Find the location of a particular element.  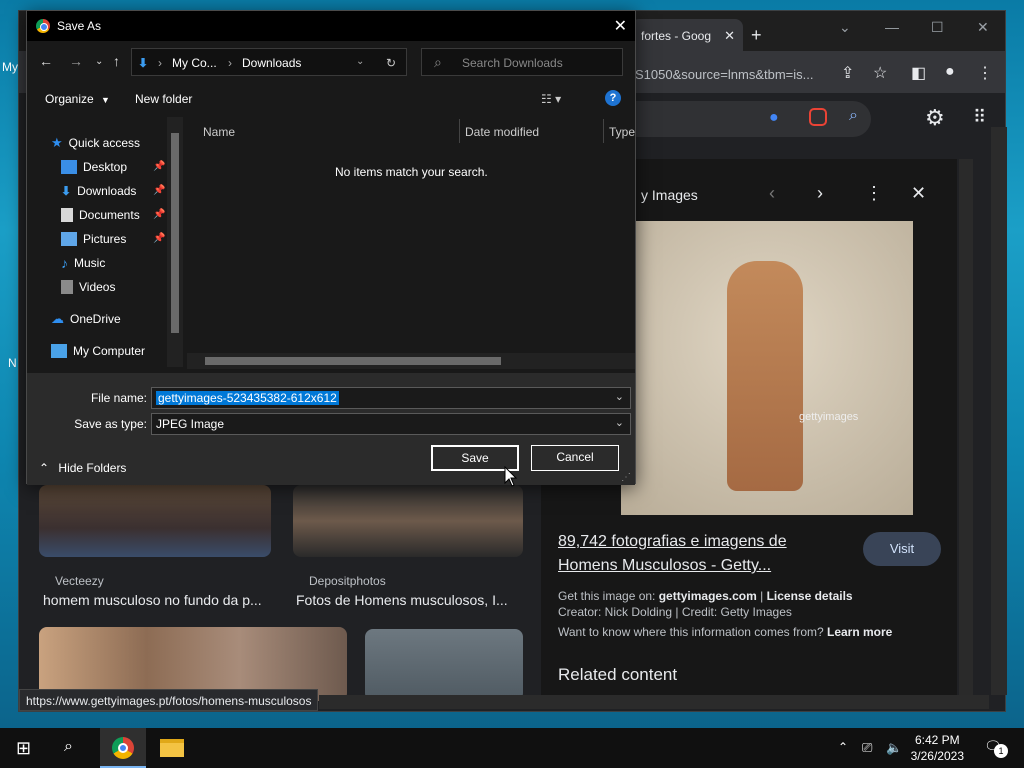

side-panel-icon: ◧ is located at coordinates (918, 73).